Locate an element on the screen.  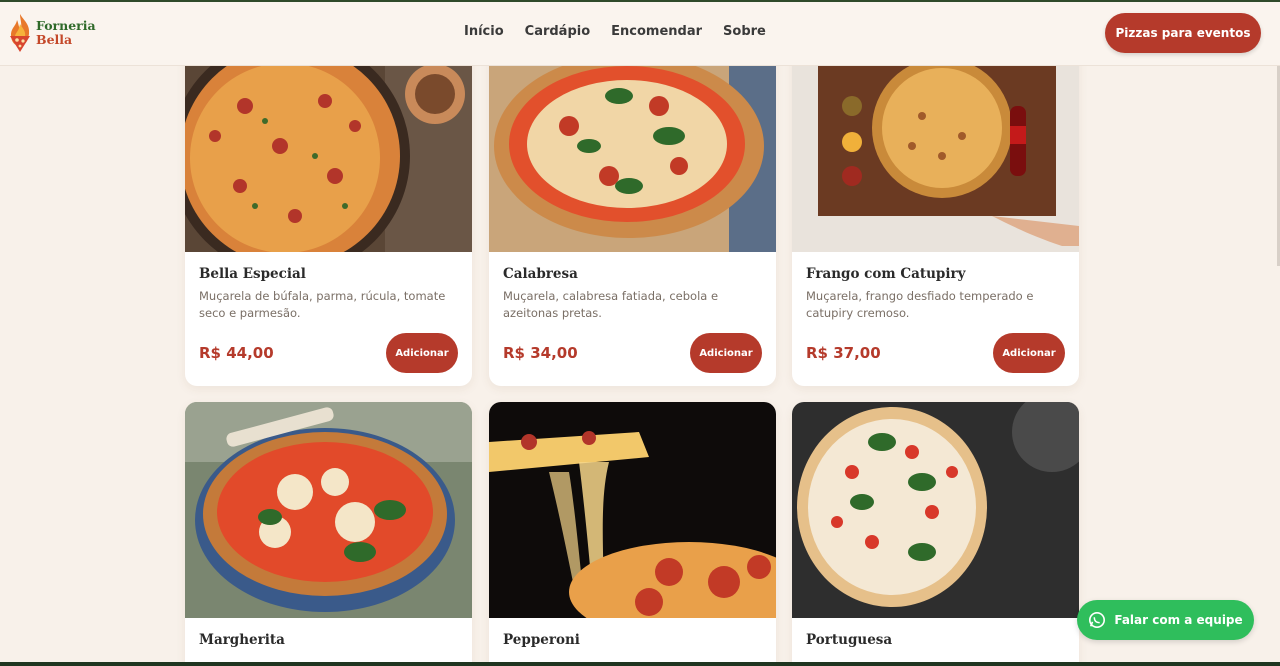
nav-link-cardapio: Cardápio is located at coordinates (558, 31).